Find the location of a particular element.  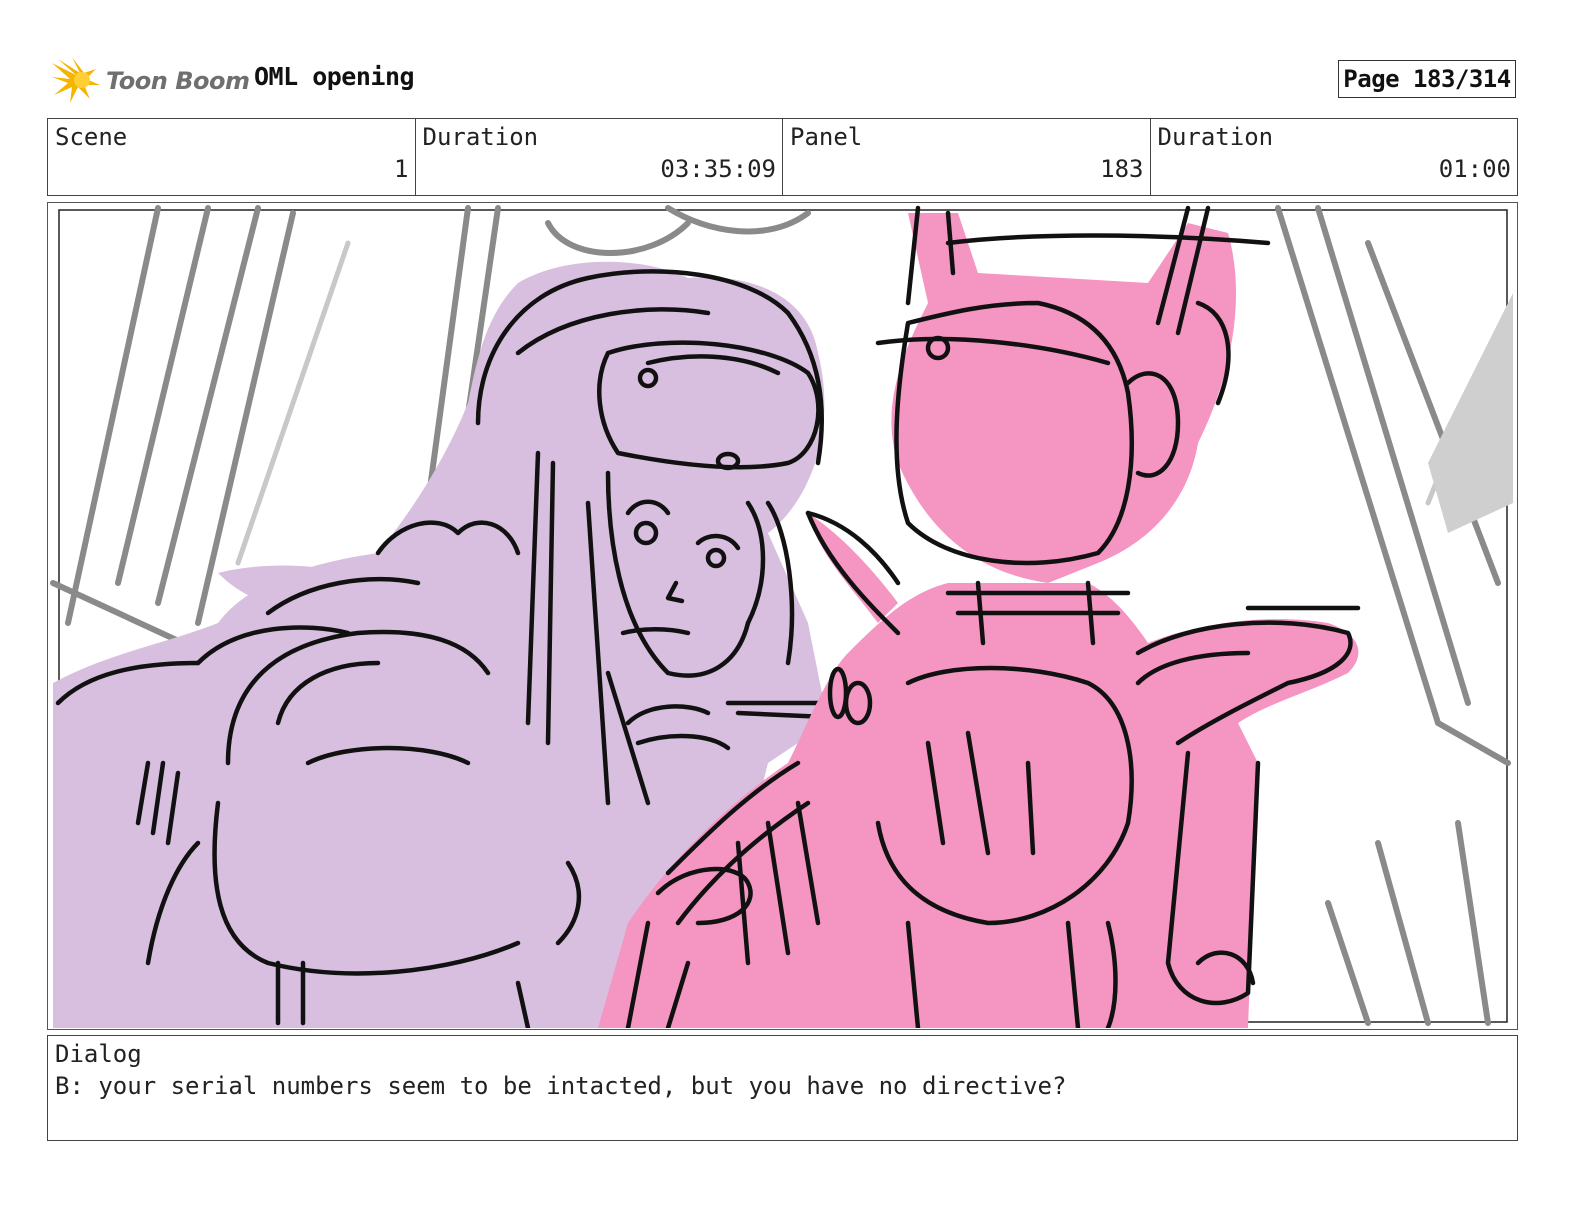

project-title: OML opening is located at coordinates (334, 76).